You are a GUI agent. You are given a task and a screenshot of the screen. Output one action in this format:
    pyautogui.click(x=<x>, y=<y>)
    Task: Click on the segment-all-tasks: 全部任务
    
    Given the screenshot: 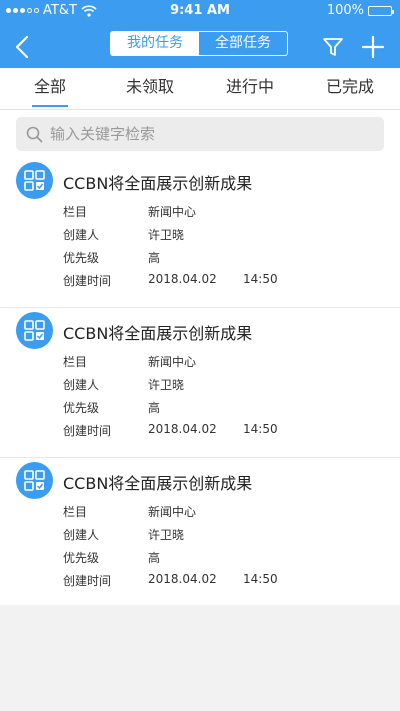 What is the action you would take?
    pyautogui.click(x=243, y=43)
    